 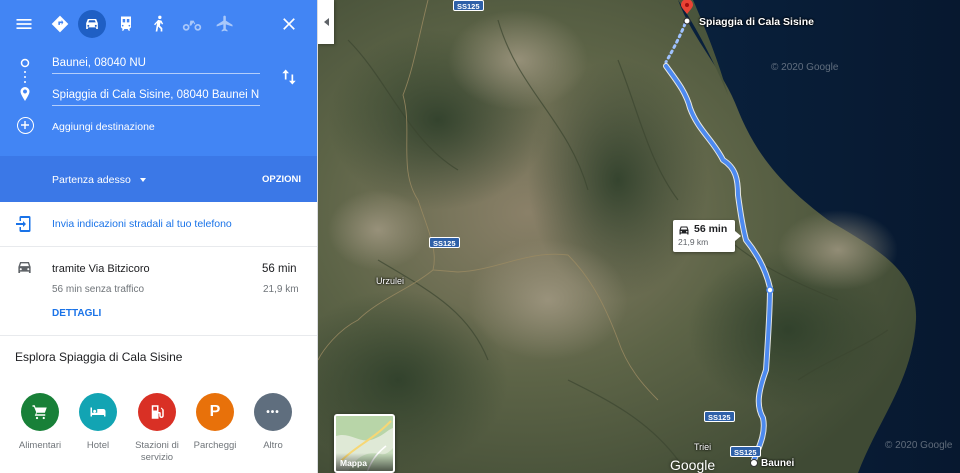 I want to click on bed-icon, so click(x=98, y=412).